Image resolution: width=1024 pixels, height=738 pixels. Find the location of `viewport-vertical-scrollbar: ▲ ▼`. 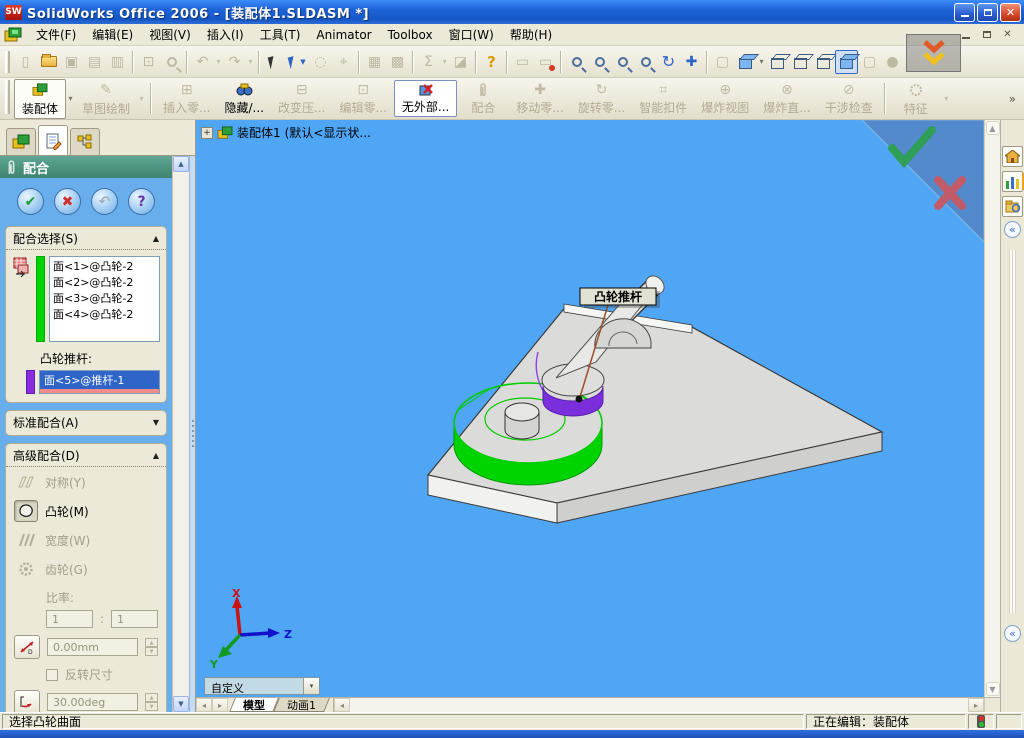

viewport-vertical-scrollbar: ▲ ▼ is located at coordinates (992, 408).